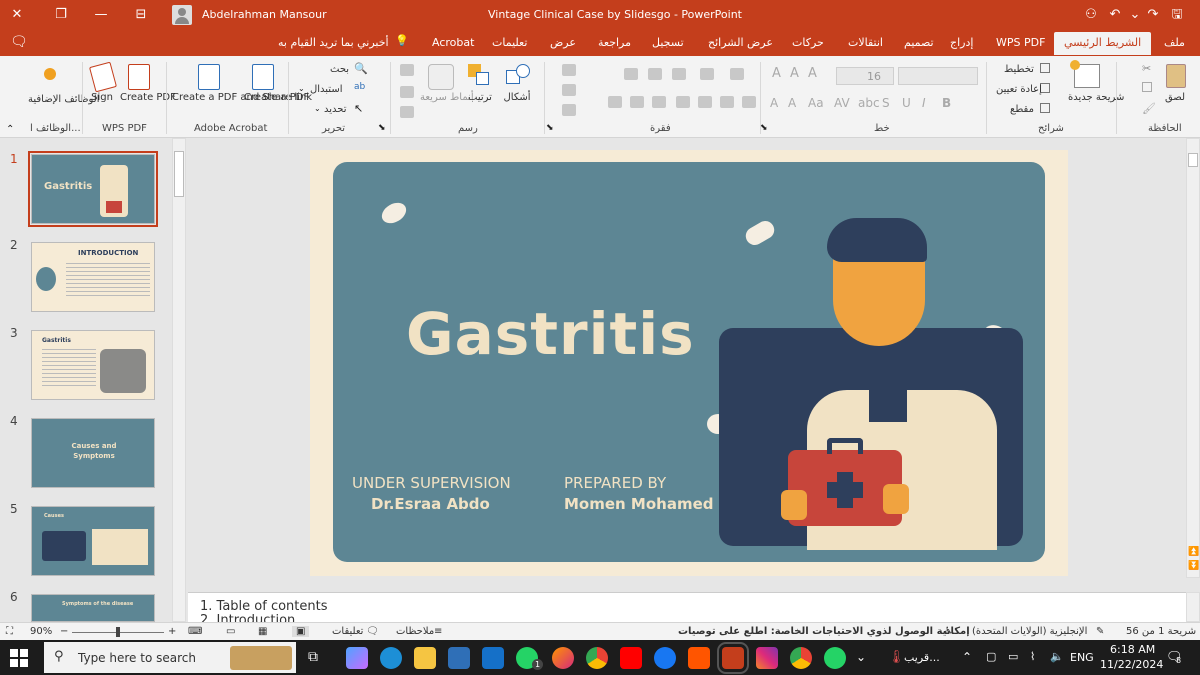 This screenshot has width=1200, height=675. I want to click on file-explorer-icon, so click(425, 658).